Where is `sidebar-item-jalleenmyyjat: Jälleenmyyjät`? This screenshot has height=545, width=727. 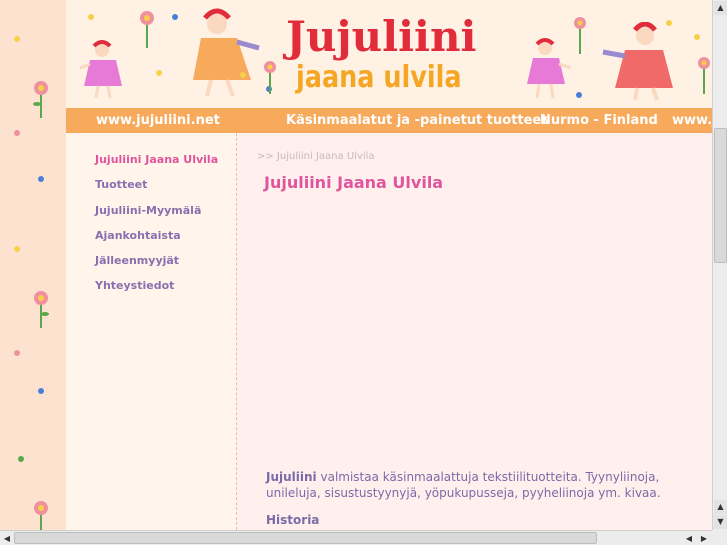 sidebar-item-jalleenmyyjat: Jälleenmyyjät is located at coordinates (156, 260).